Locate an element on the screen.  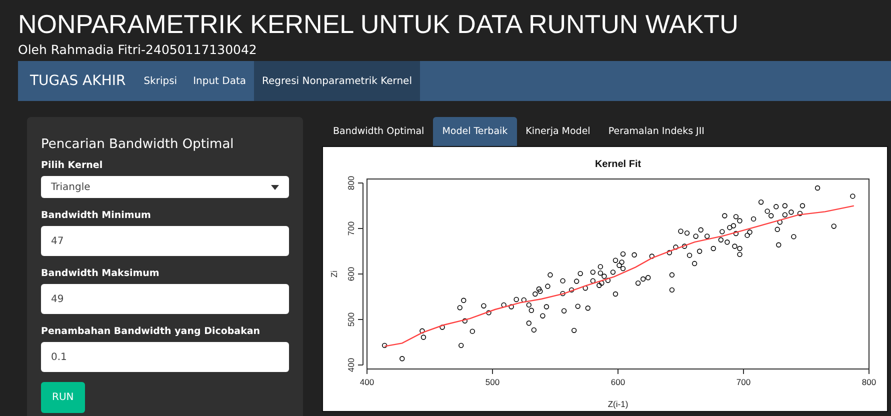
chart-title: Kernel Fit is located at coordinates (618, 164).